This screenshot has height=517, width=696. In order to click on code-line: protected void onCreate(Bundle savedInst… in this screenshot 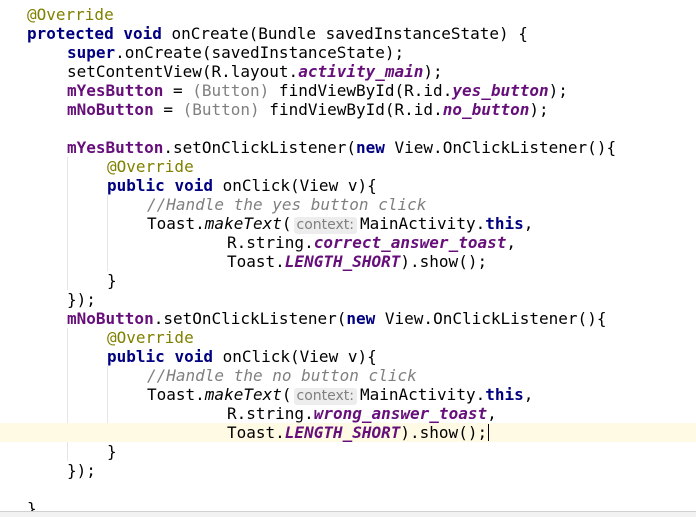, I will do `click(348, 33)`.